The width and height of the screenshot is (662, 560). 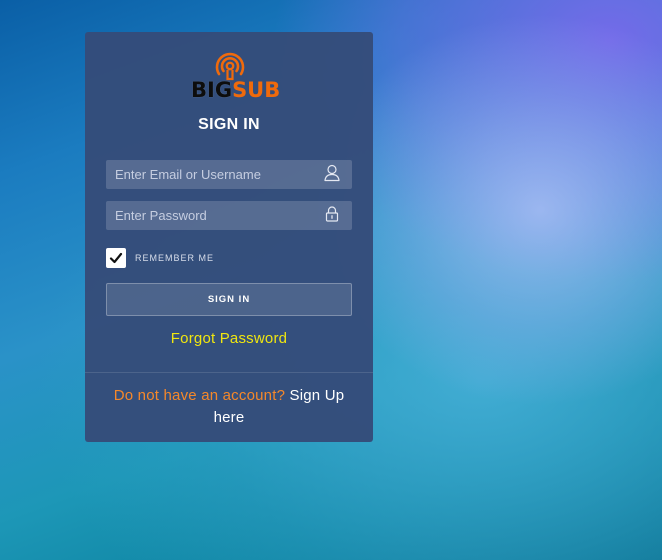 I want to click on password-input, so click(x=229, y=215).